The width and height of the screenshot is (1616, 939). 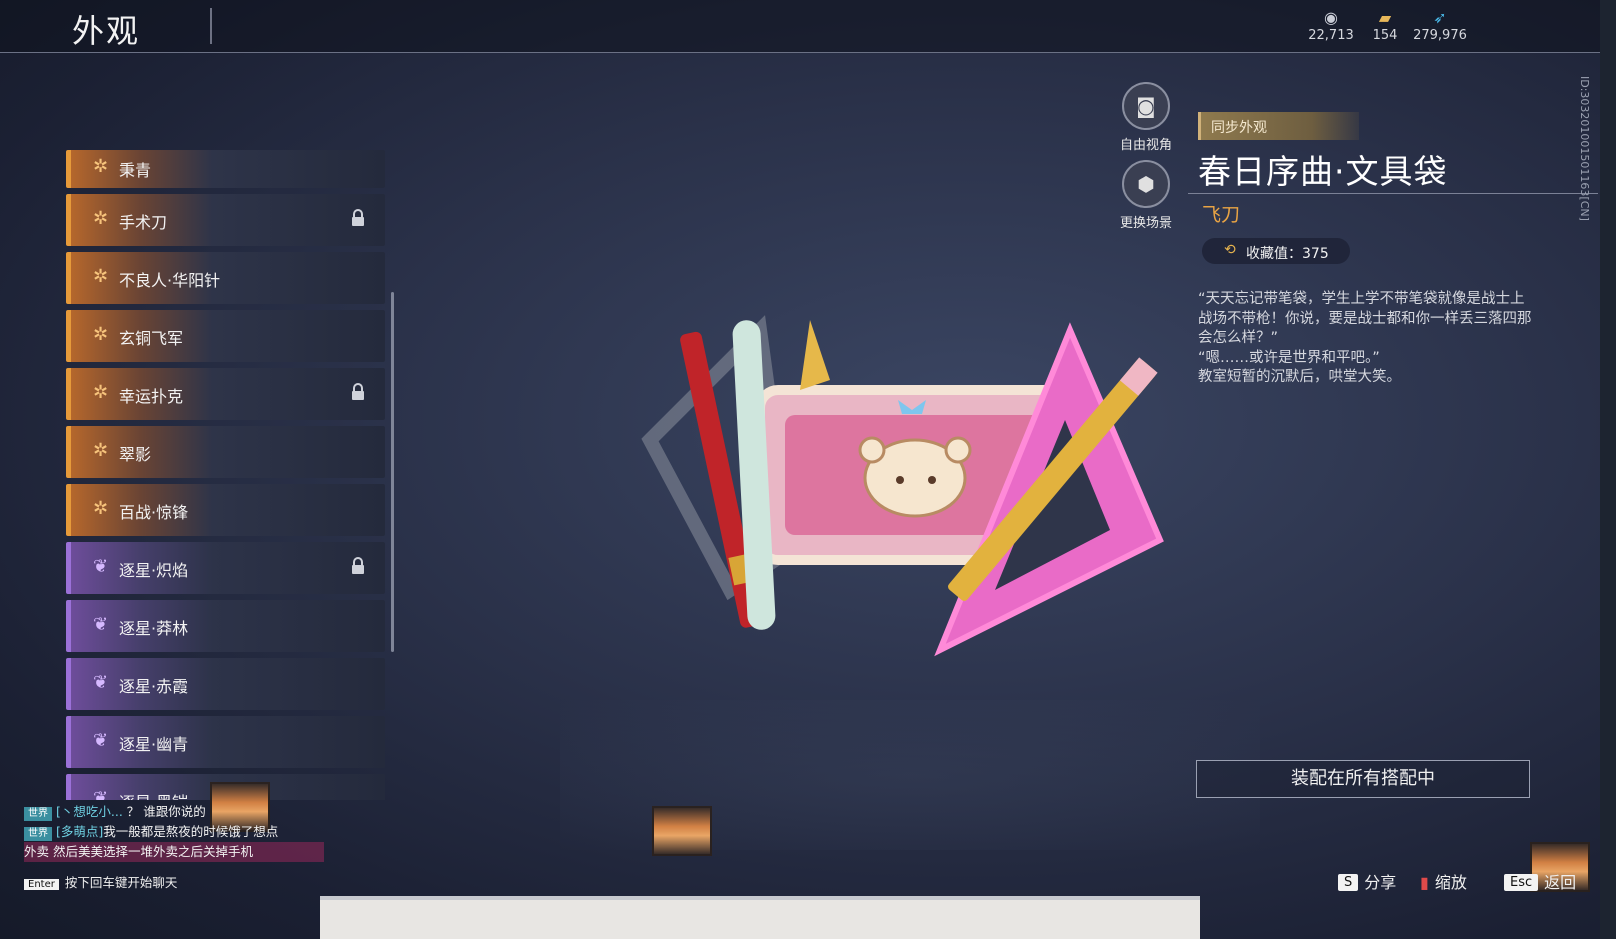 I want to click on currency-value: 154, so click(x=1385, y=35).